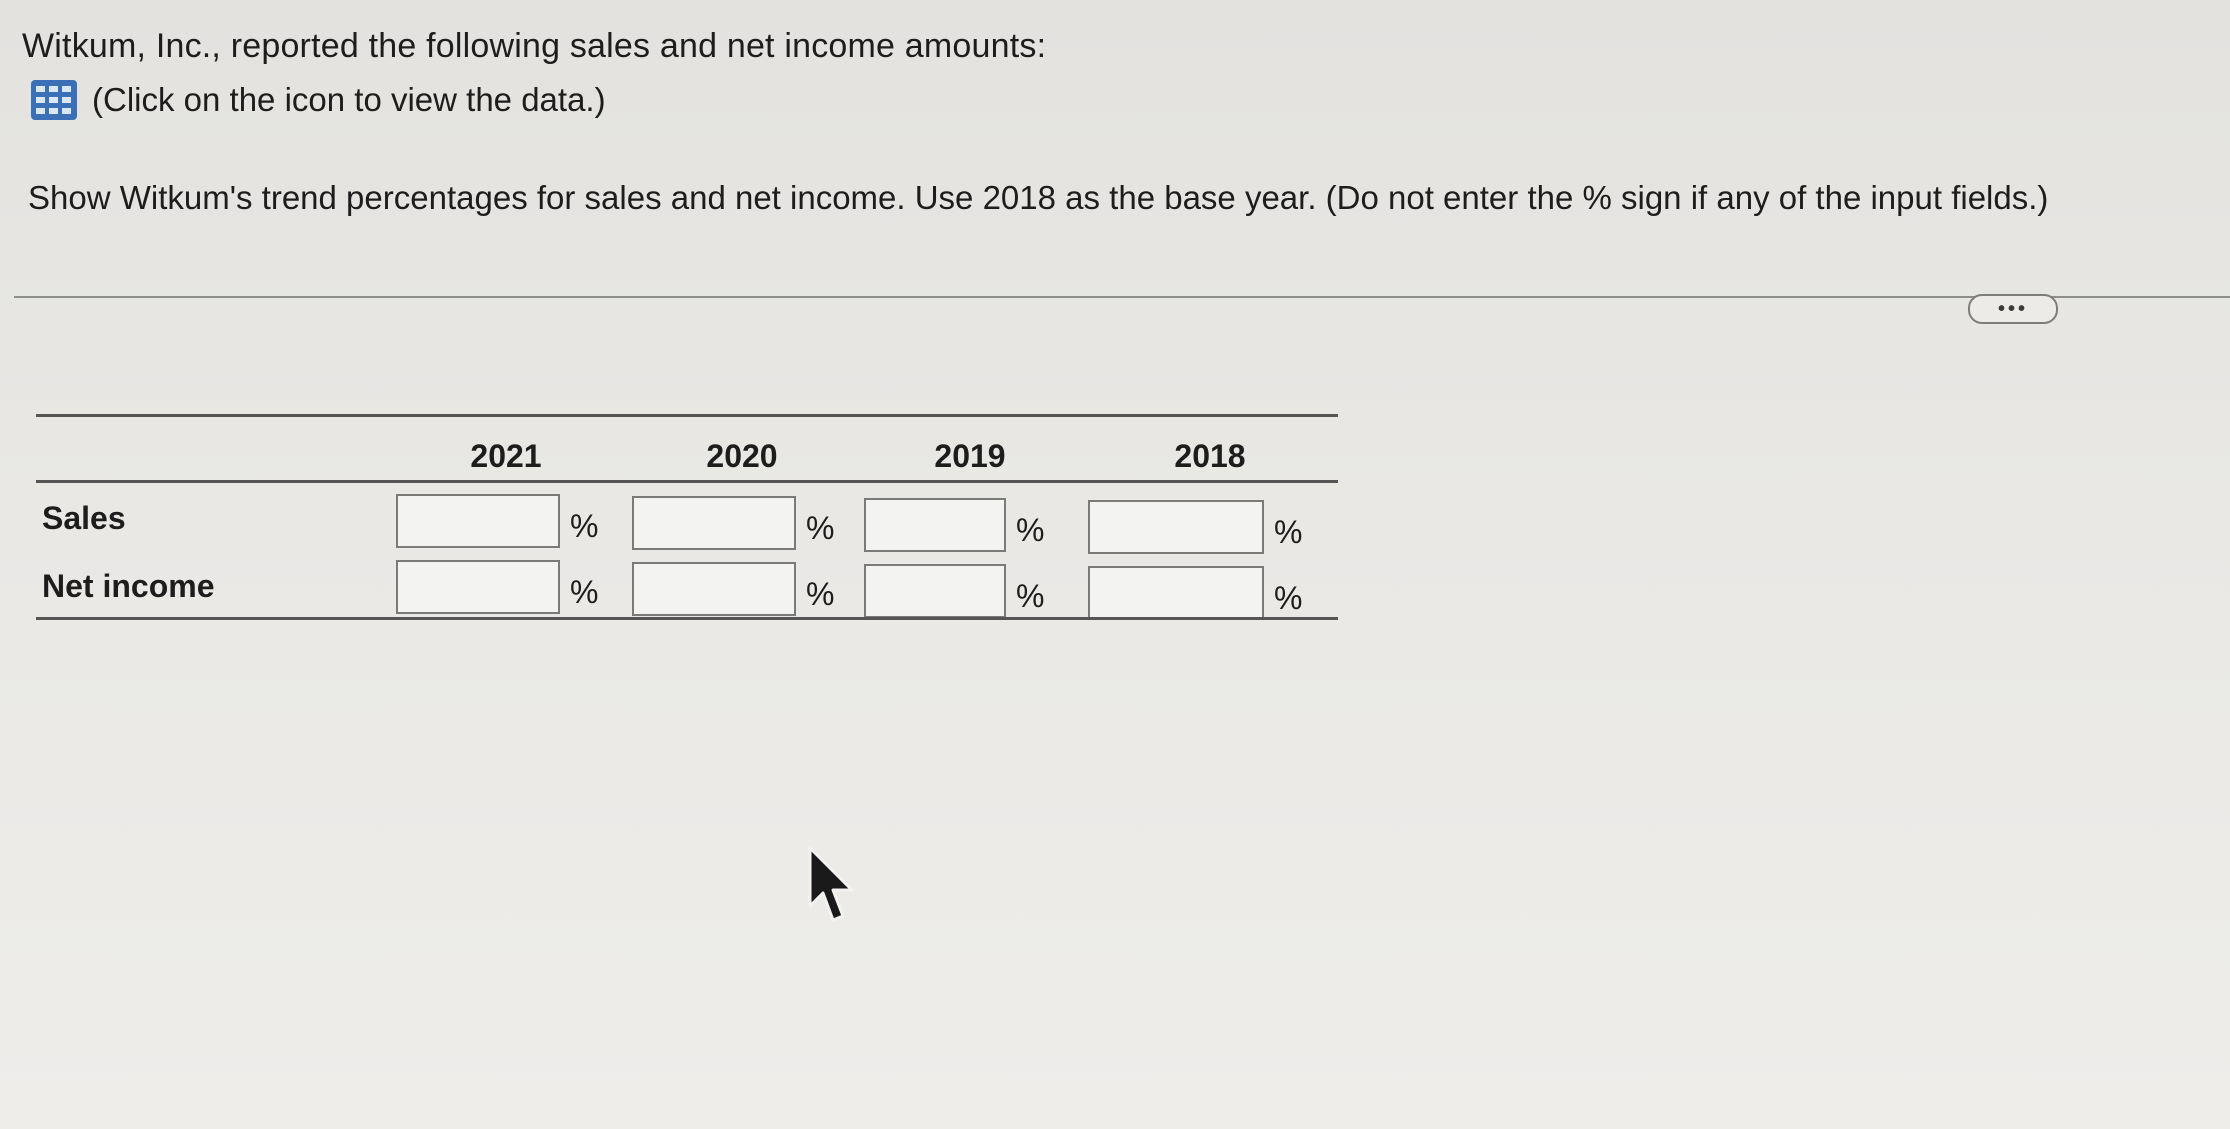 This screenshot has height=1129, width=2230. I want to click on net-income-2018-percent: %, so click(1288, 598).